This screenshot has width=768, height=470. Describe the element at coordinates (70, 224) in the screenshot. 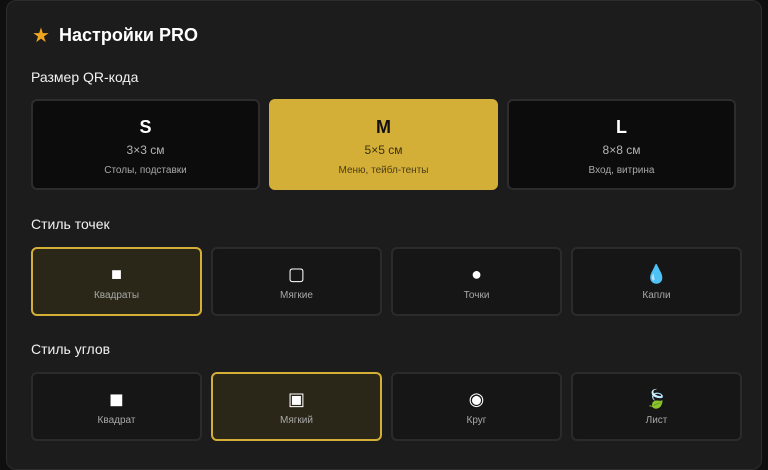

I see `dot-style-section-label: Стиль точек` at that location.